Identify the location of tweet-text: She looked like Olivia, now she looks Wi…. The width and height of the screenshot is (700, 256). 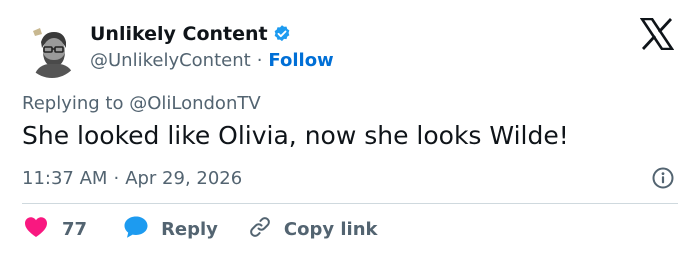
(295, 135).